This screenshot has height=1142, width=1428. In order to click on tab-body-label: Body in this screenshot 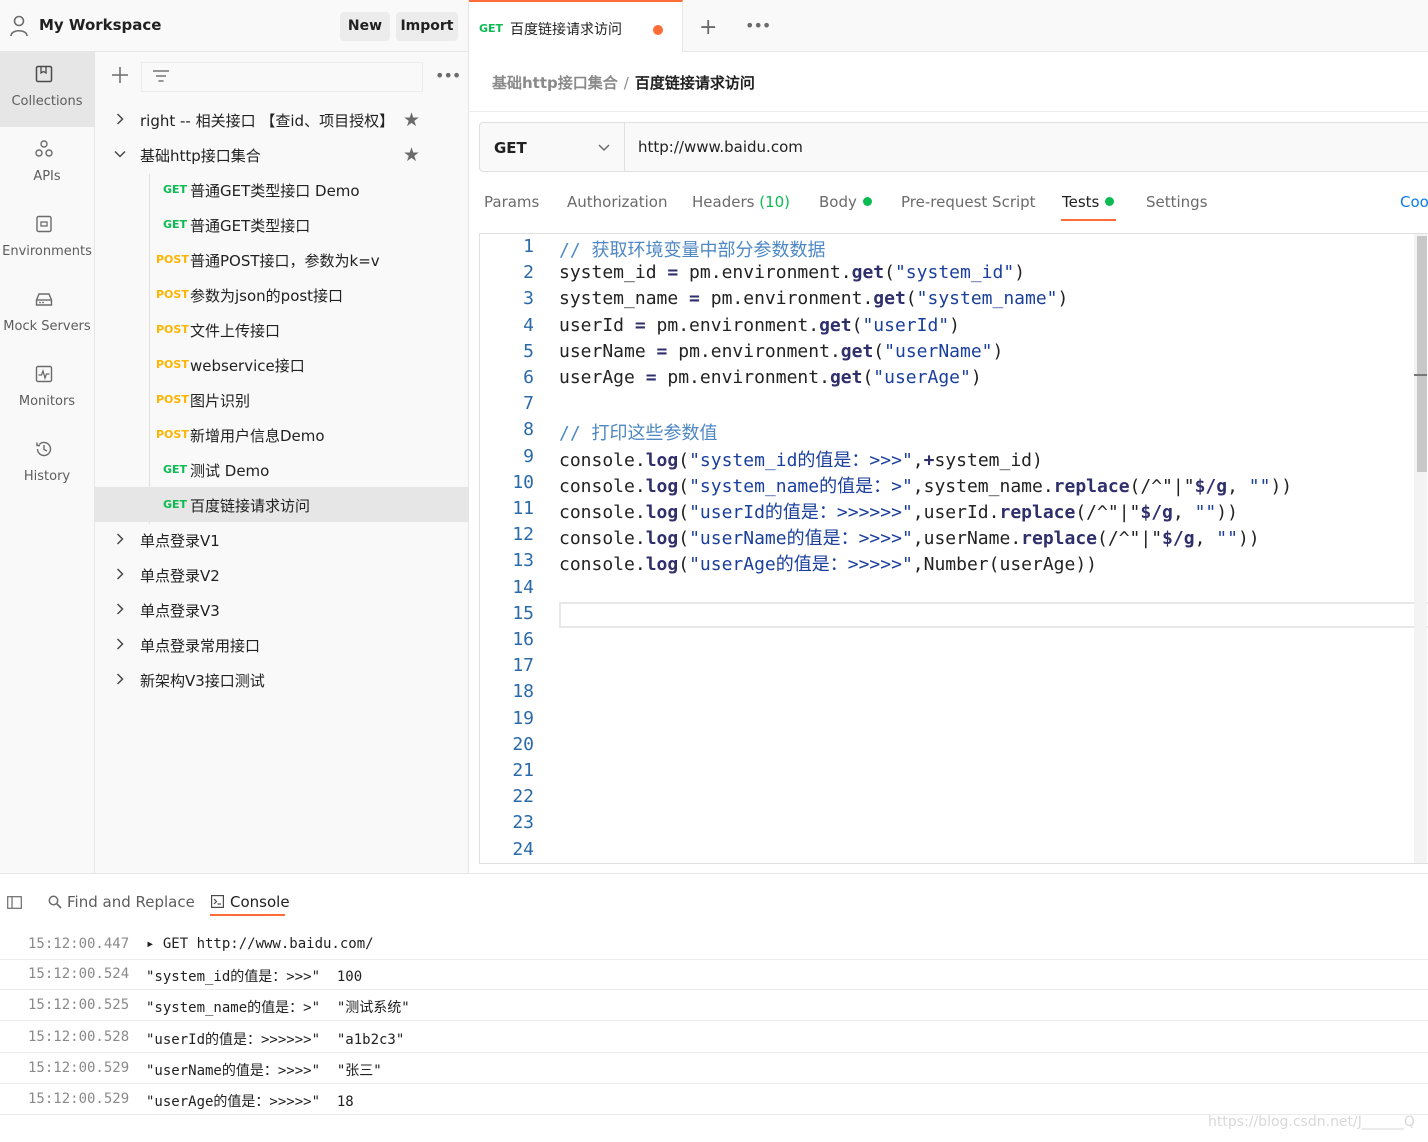, I will do `click(838, 202)`.